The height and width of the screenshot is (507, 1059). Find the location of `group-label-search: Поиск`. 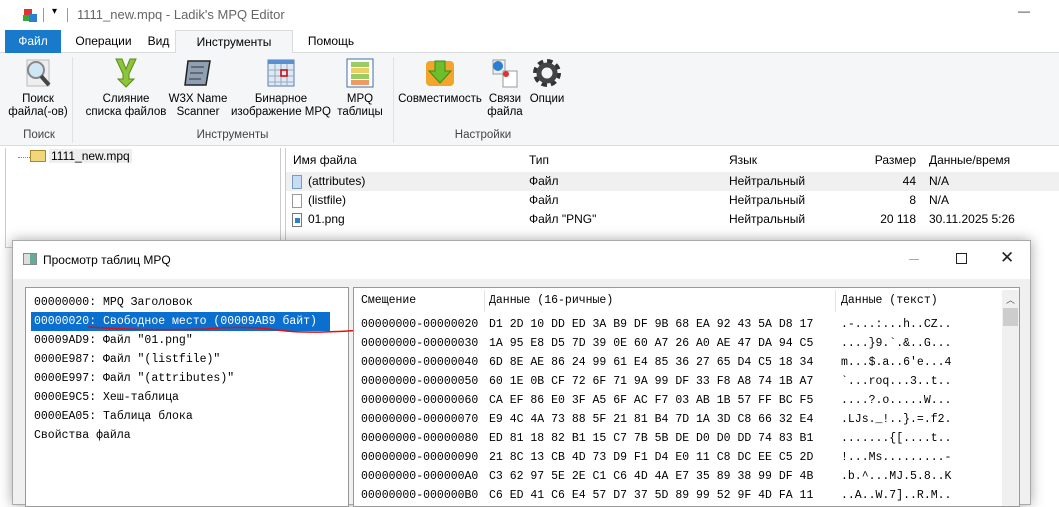

group-label-search: Поиск is located at coordinates (39, 135).